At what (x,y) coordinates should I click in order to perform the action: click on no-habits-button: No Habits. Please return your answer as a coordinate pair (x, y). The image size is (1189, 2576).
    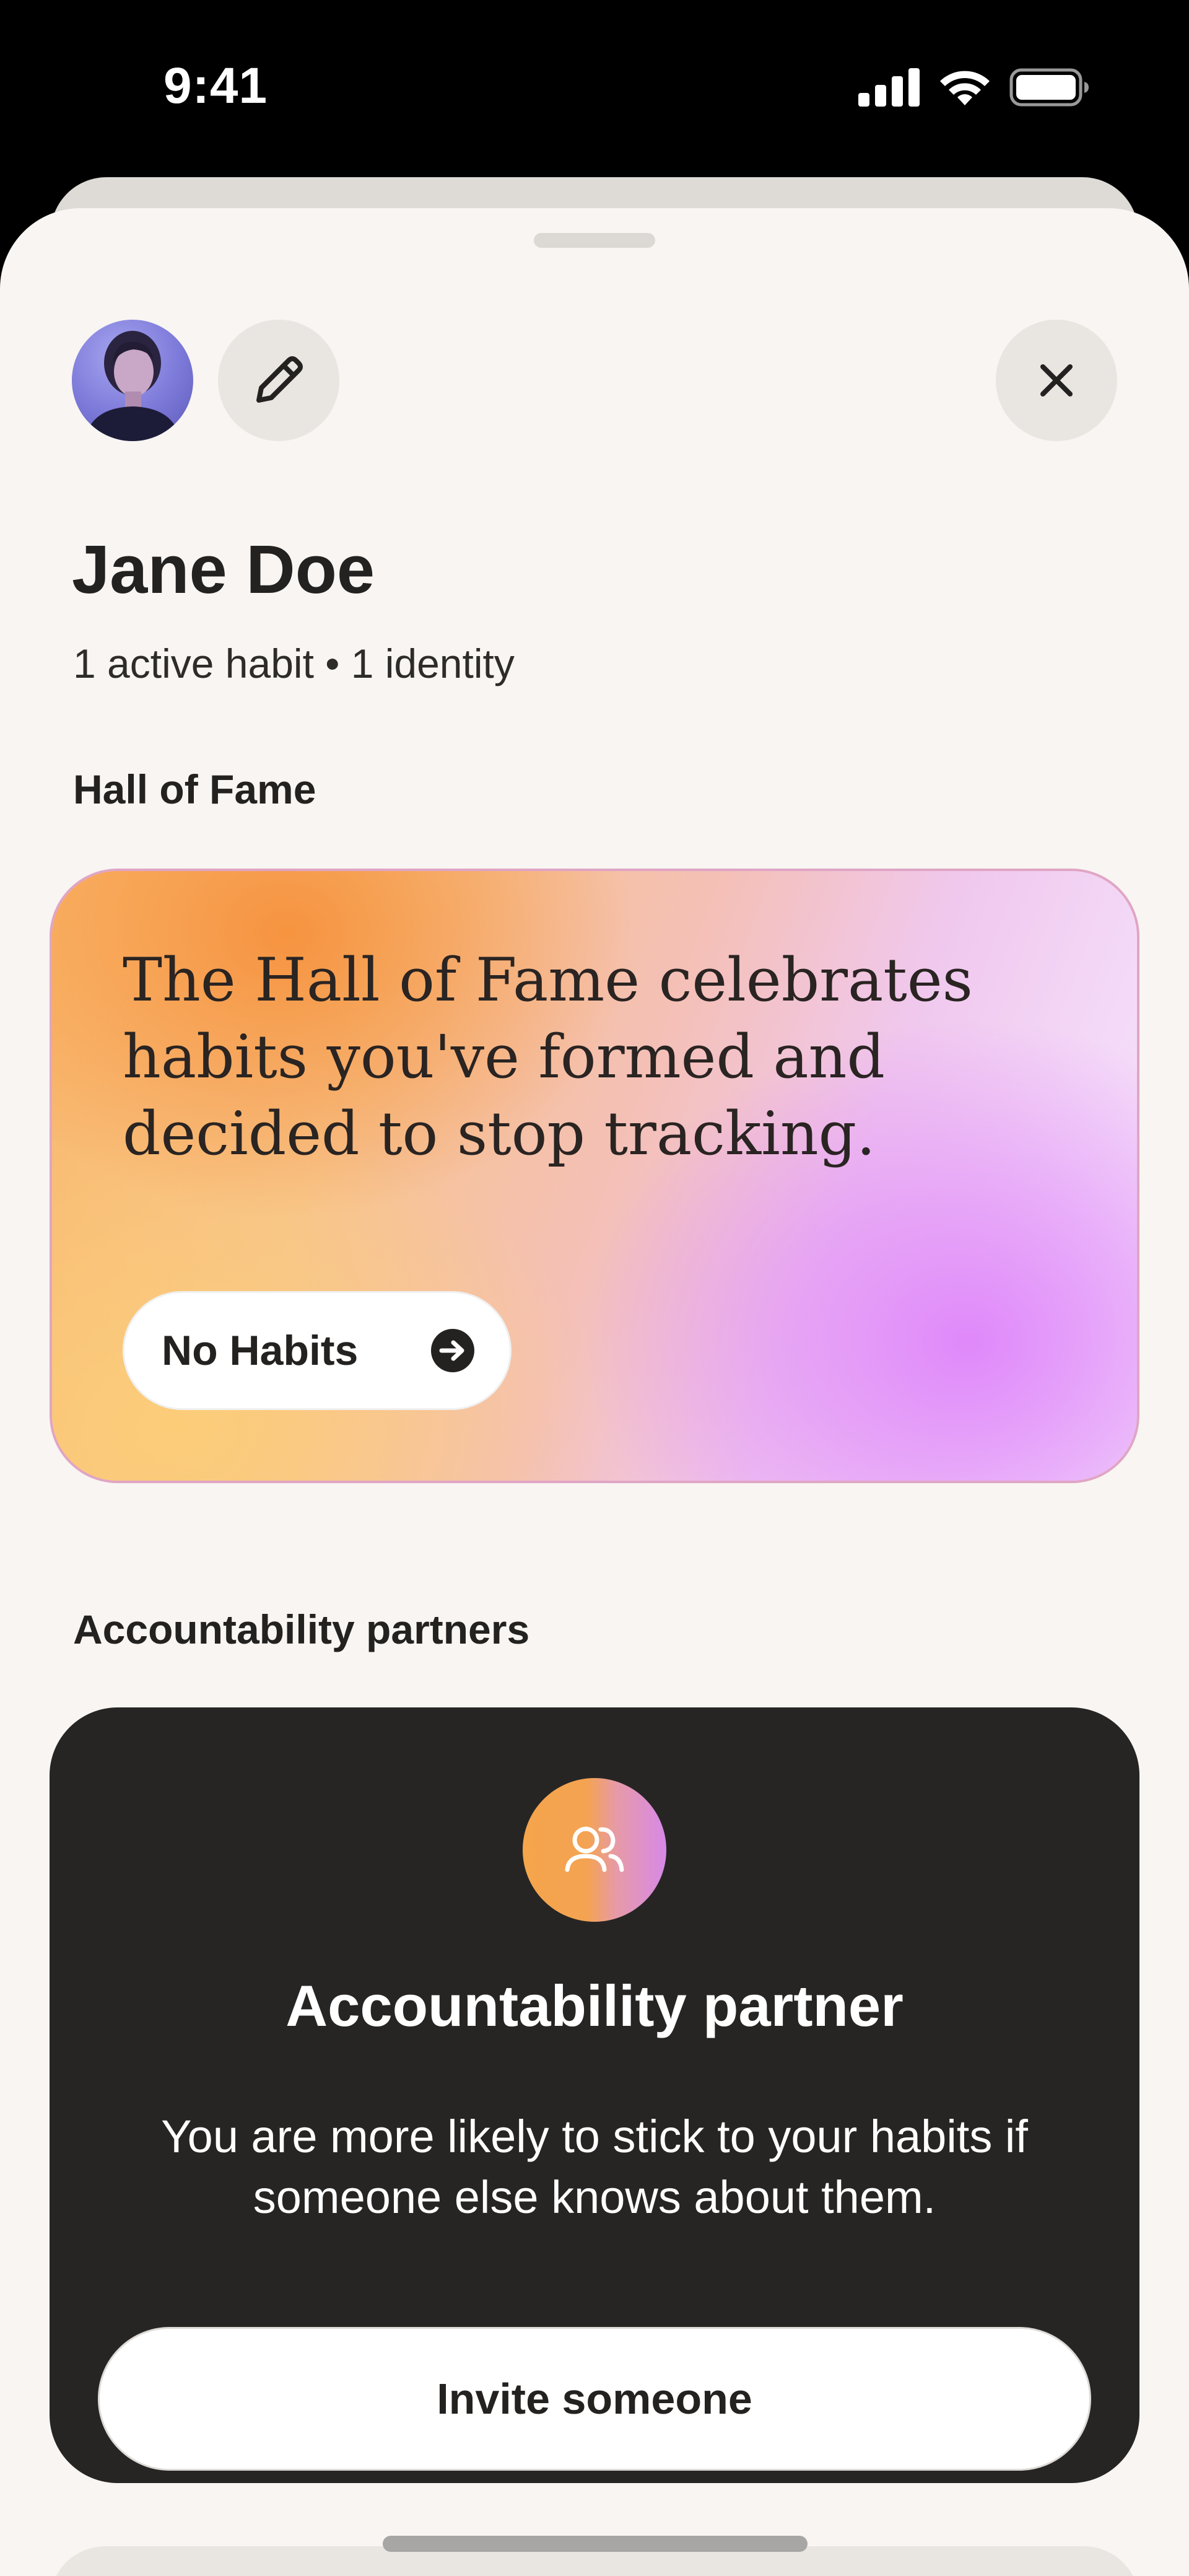
    Looking at the image, I should click on (317, 1350).